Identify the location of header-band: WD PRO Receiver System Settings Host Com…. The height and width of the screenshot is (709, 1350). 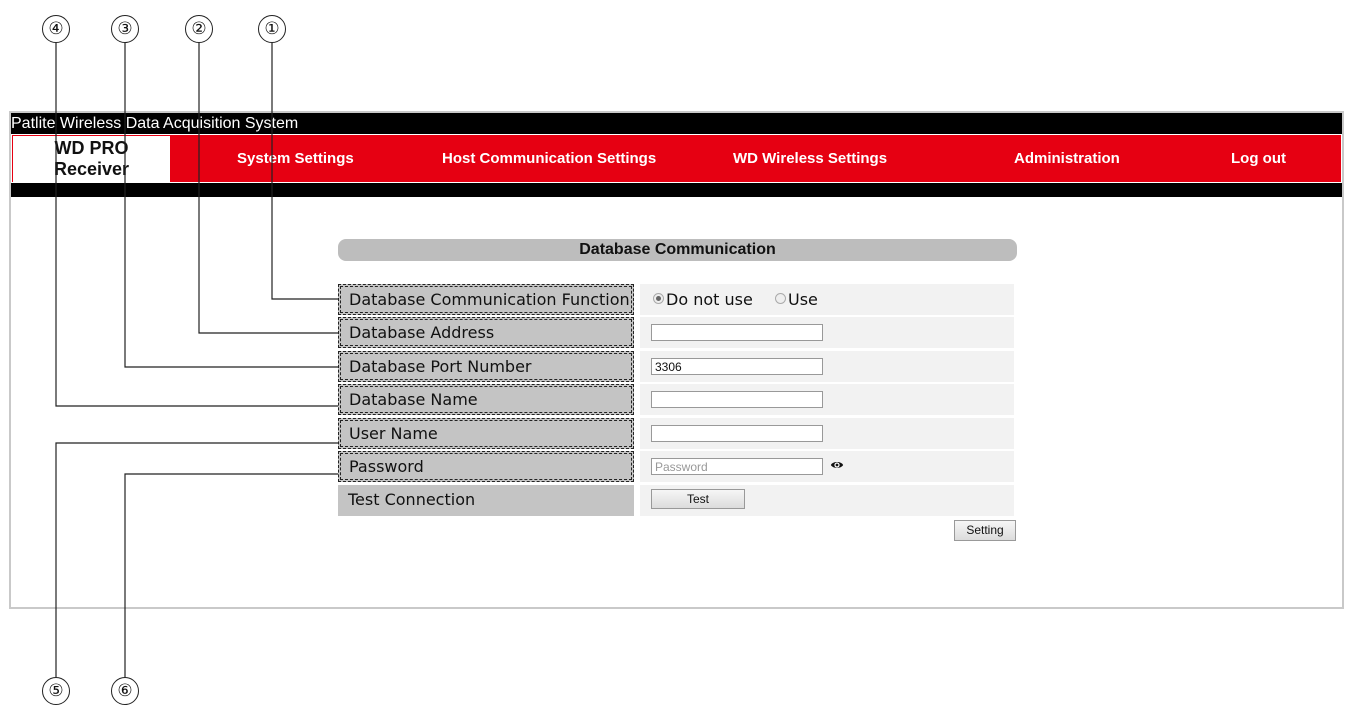
(676, 165).